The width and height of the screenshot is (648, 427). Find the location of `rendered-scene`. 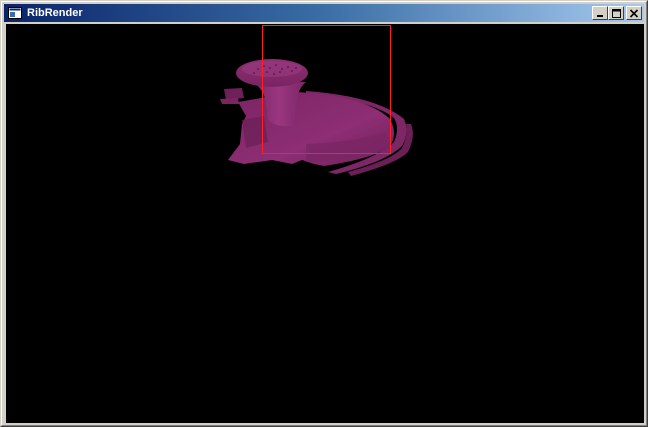

rendered-scene is located at coordinates (316, 100).